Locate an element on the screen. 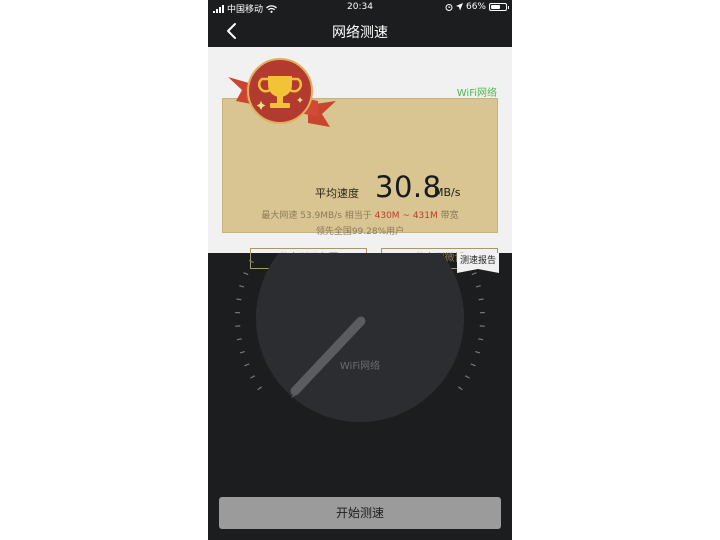 The image size is (720, 540). bandwidth-range: 430M ~ 431M is located at coordinates (406, 216).